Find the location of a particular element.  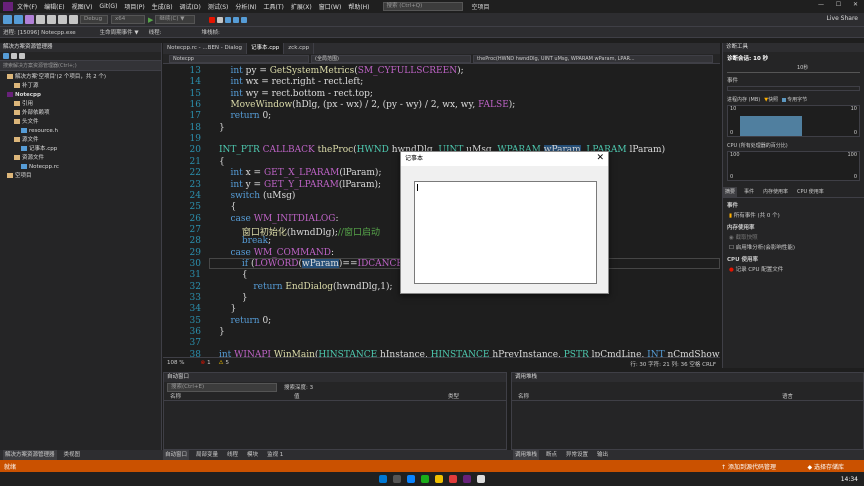

menu-item: 测试(S) is located at coordinates (218, 6).